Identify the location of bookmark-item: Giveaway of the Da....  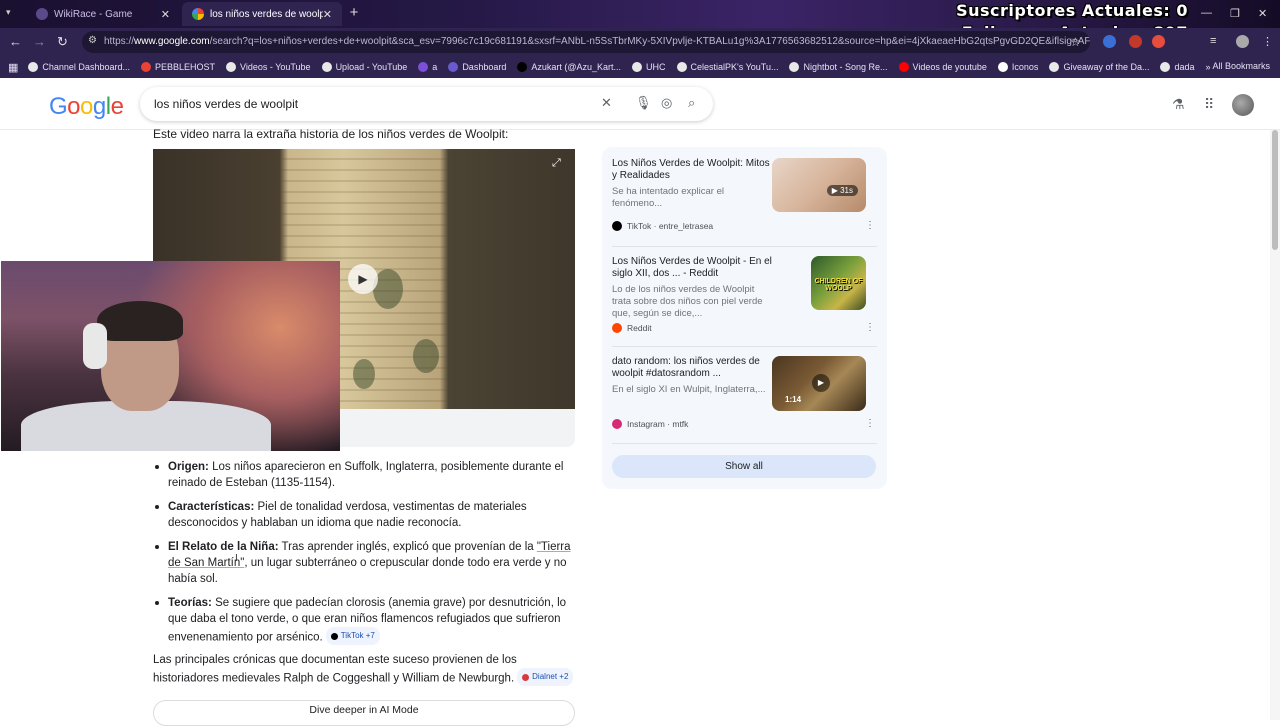
(1099, 67).